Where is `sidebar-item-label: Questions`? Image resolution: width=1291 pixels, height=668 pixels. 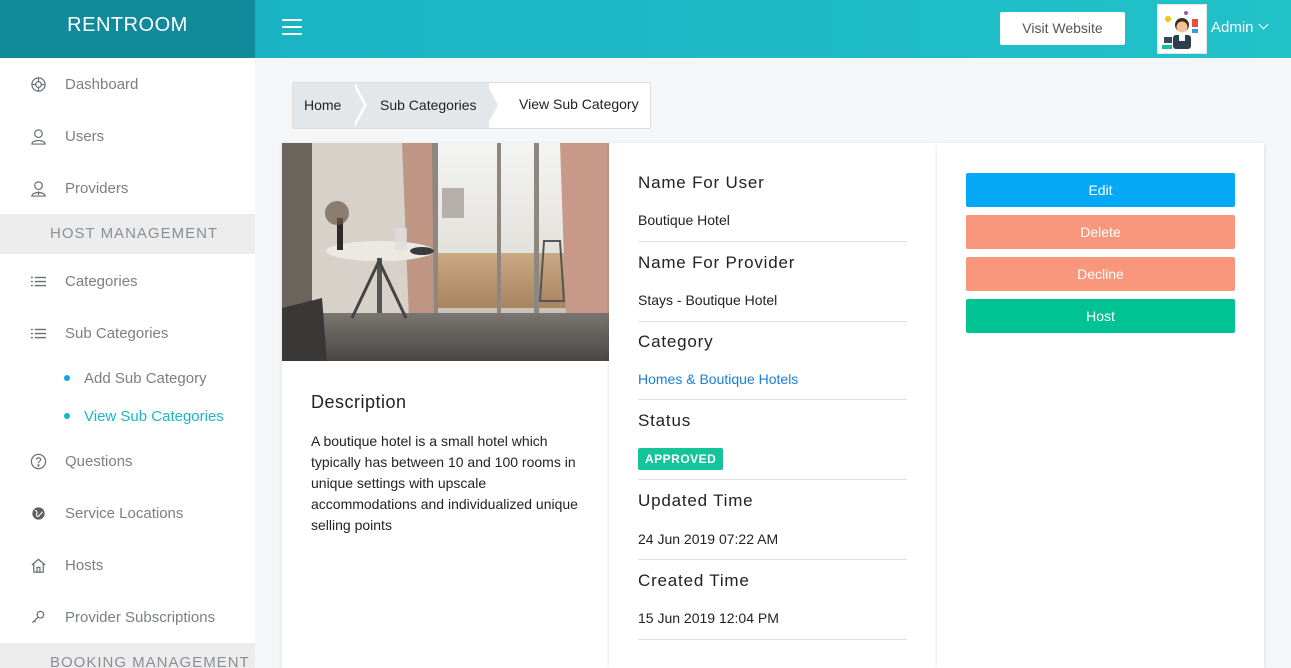
sidebar-item-label: Questions is located at coordinates (99, 461).